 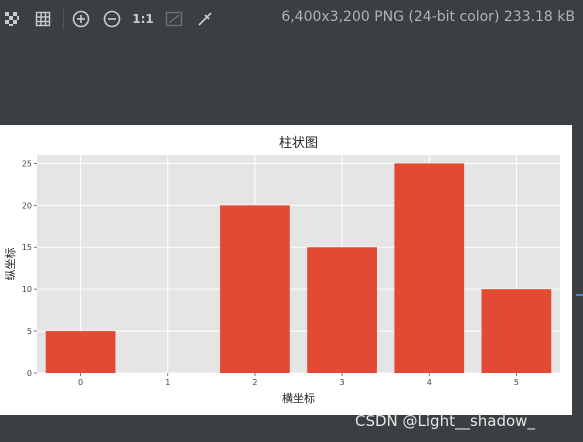 What do you see at coordinates (29, 373) in the screenshot?
I see `y-tick-label: 0` at bounding box center [29, 373].